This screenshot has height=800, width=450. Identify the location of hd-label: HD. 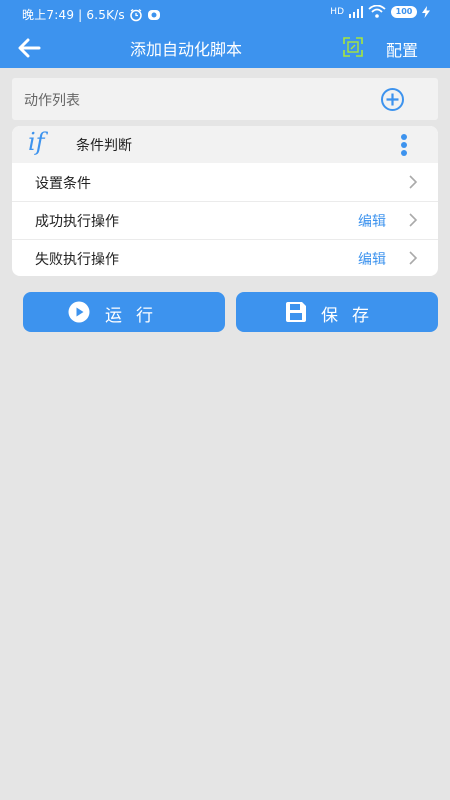
(337, 11).